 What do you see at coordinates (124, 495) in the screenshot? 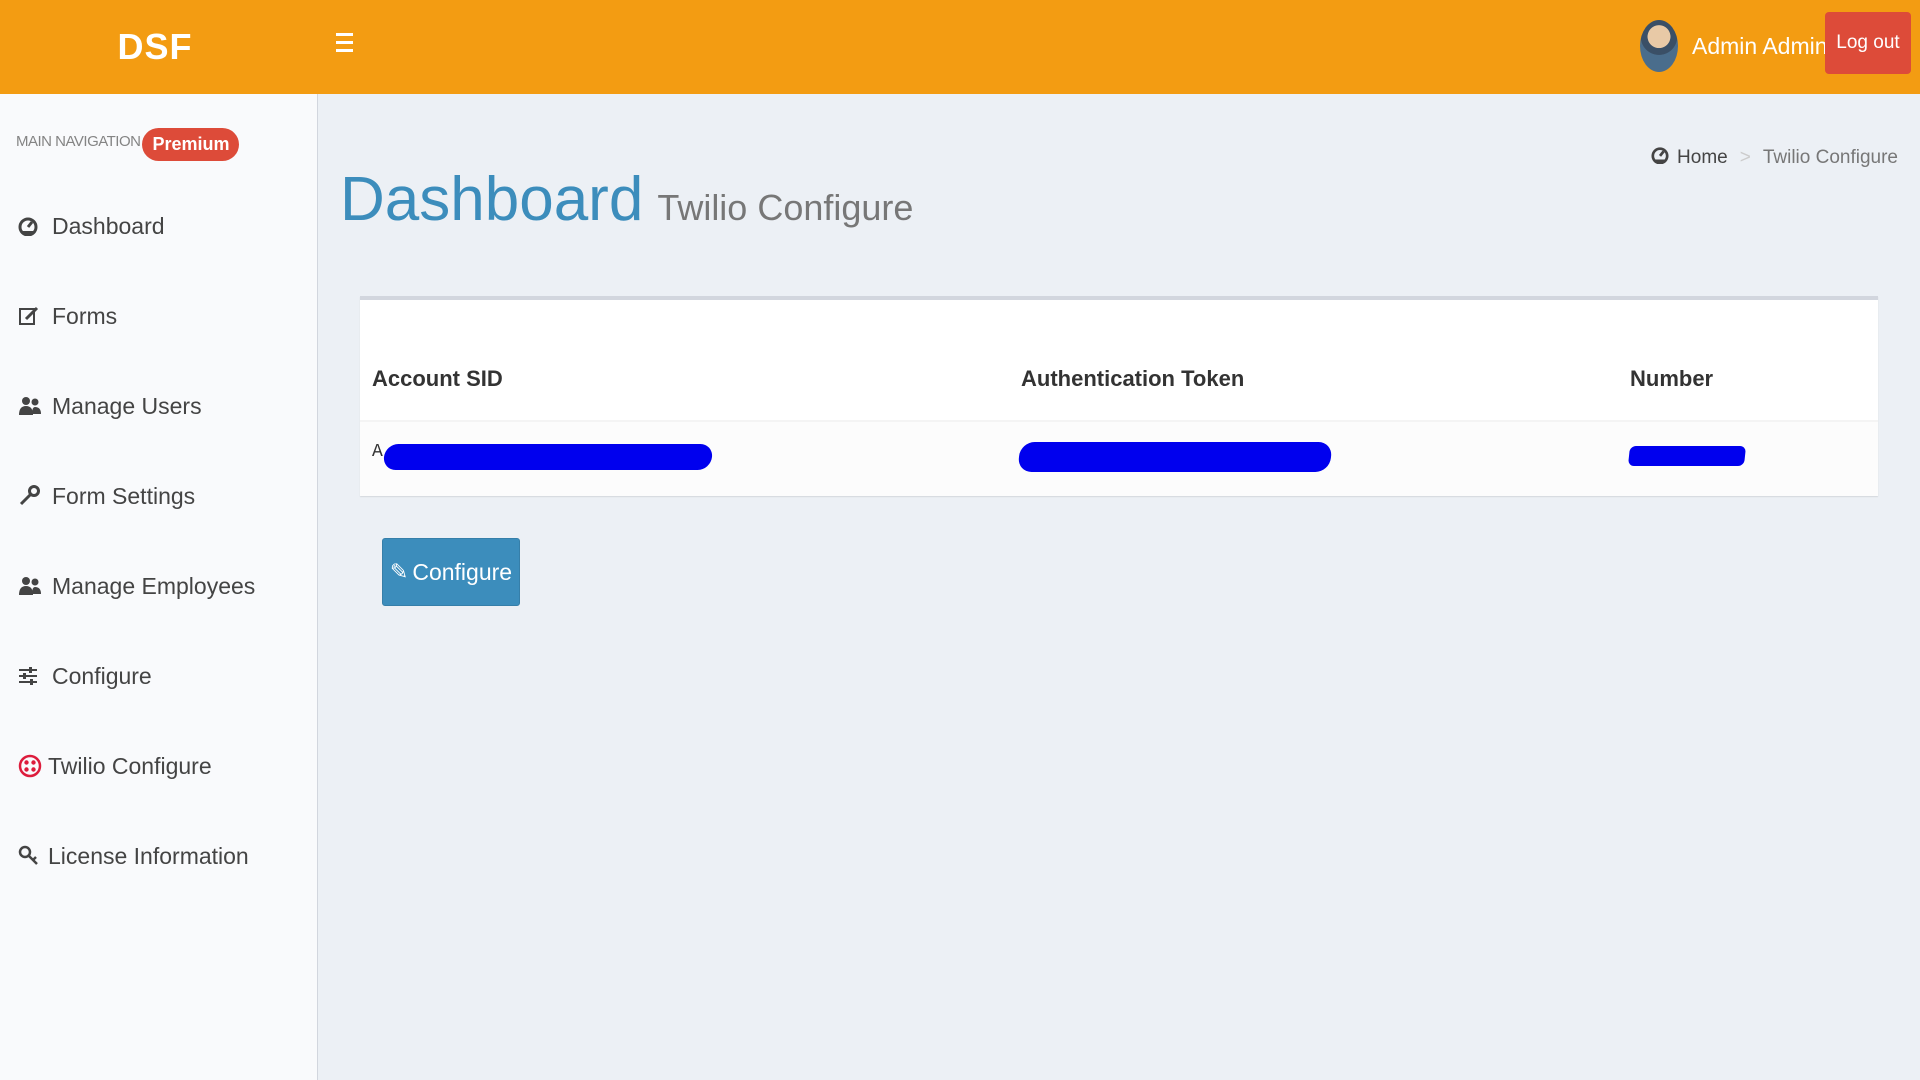
I see `sidebar-item-label: Form Settings` at bounding box center [124, 495].